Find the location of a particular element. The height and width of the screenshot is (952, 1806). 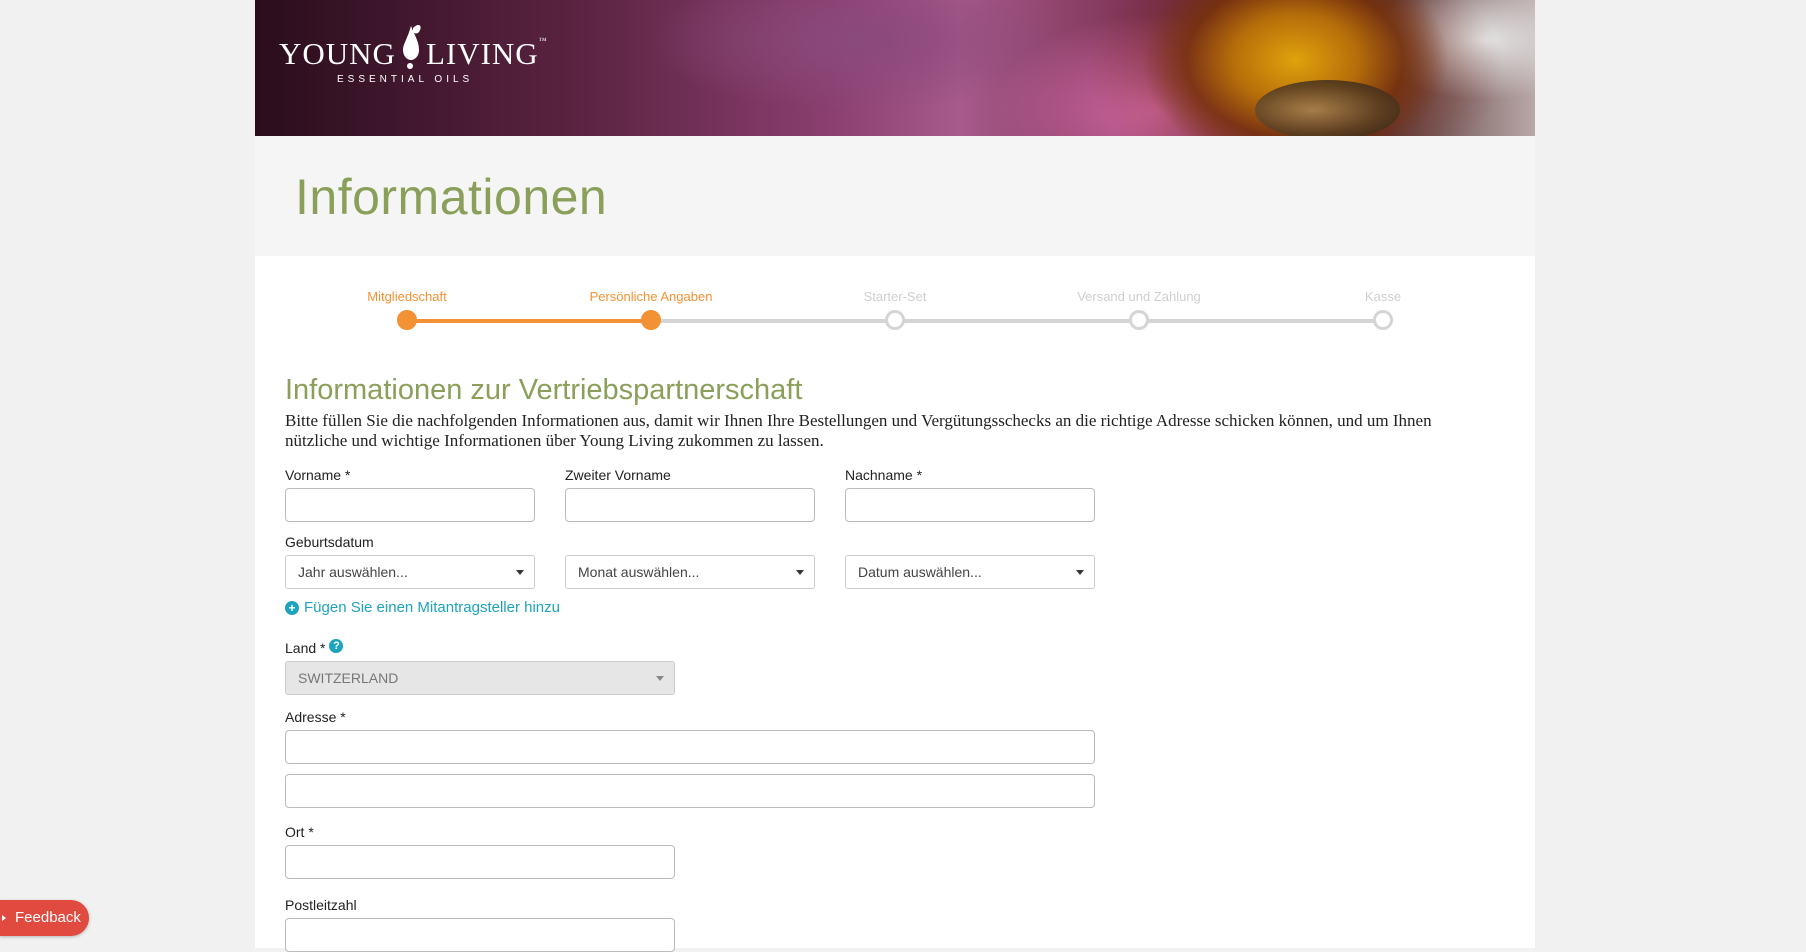

step-versand-und-zahlung: Versand und Zahlung is located at coordinates (1139, 309).